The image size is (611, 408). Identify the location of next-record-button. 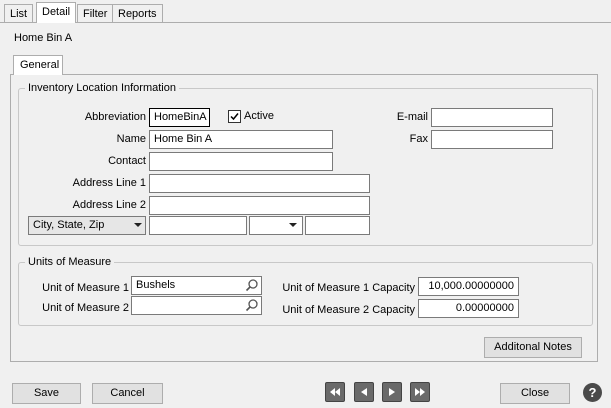
(392, 392).